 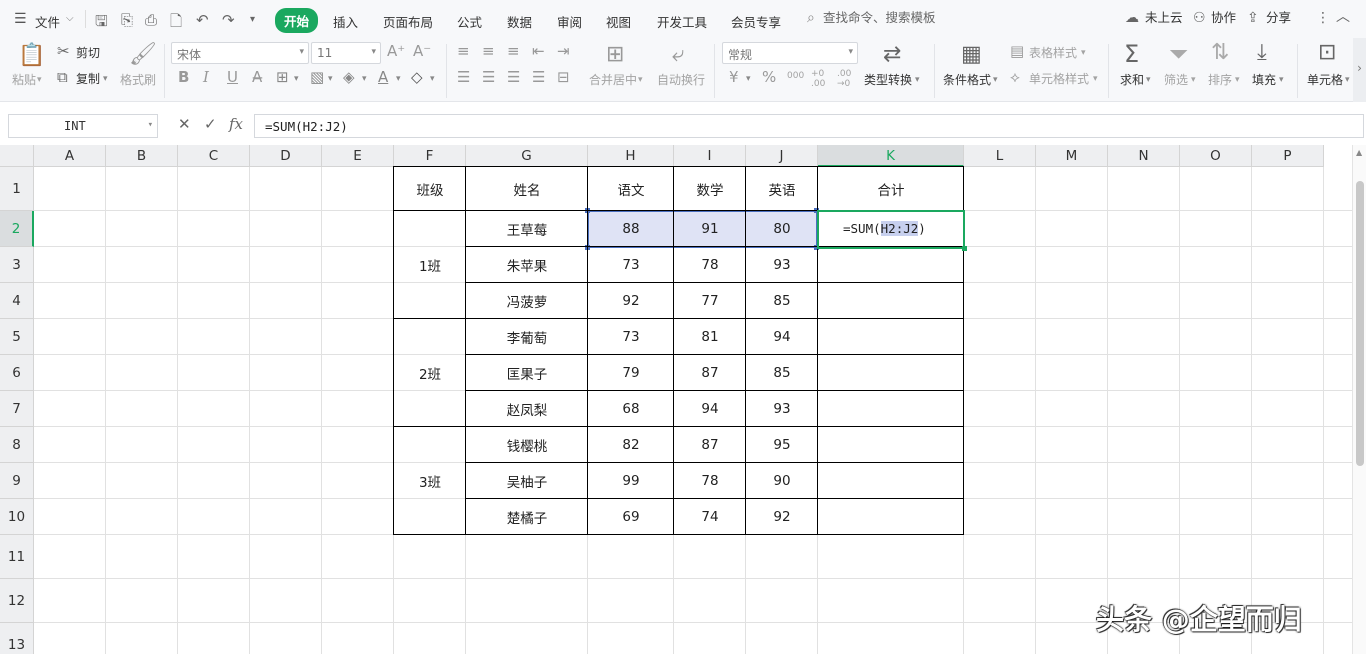 What do you see at coordinates (631, 373) in the screenshot?
I see `score-cell: 79` at bounding box center [631, 373].